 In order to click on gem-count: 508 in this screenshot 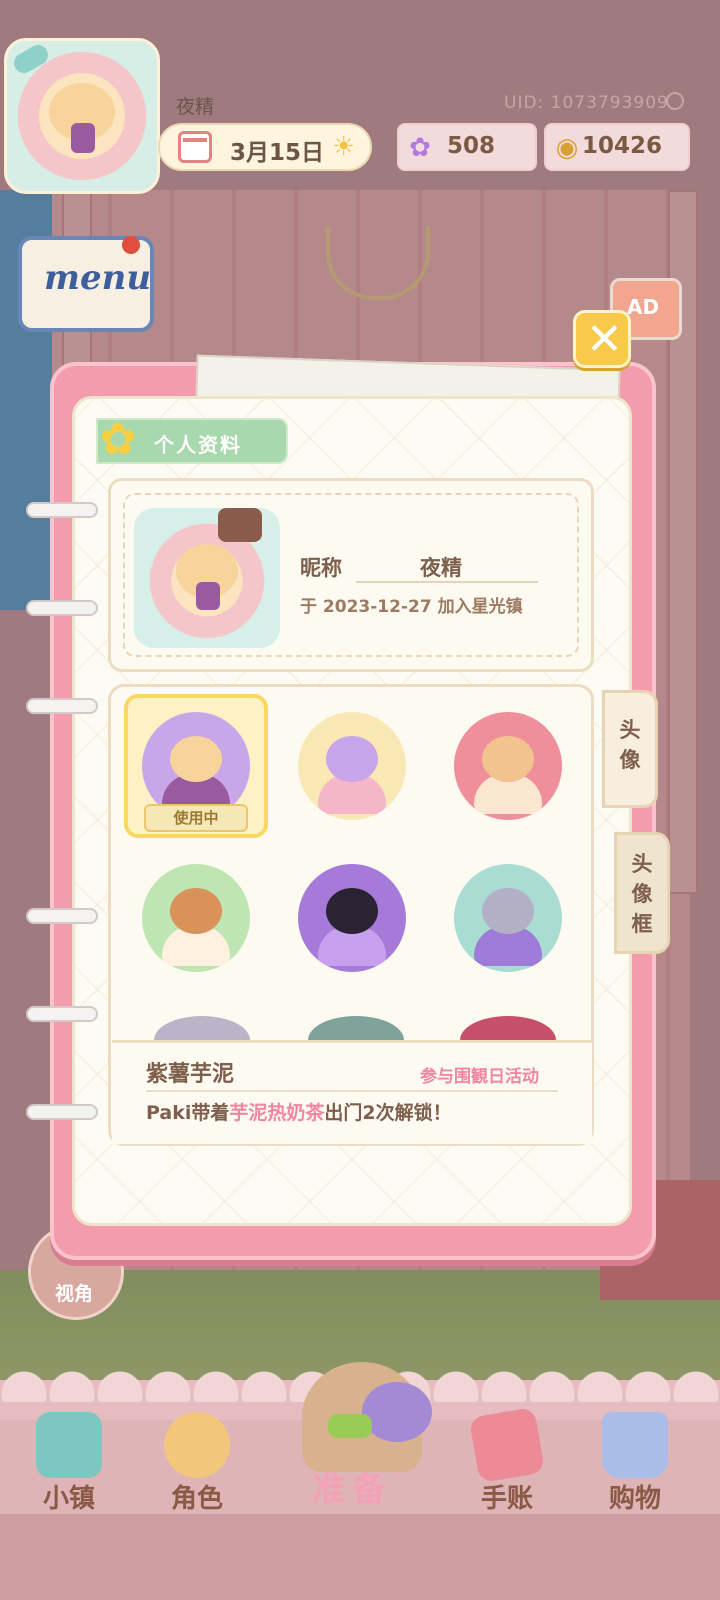, I will do `click(471, 146)`.